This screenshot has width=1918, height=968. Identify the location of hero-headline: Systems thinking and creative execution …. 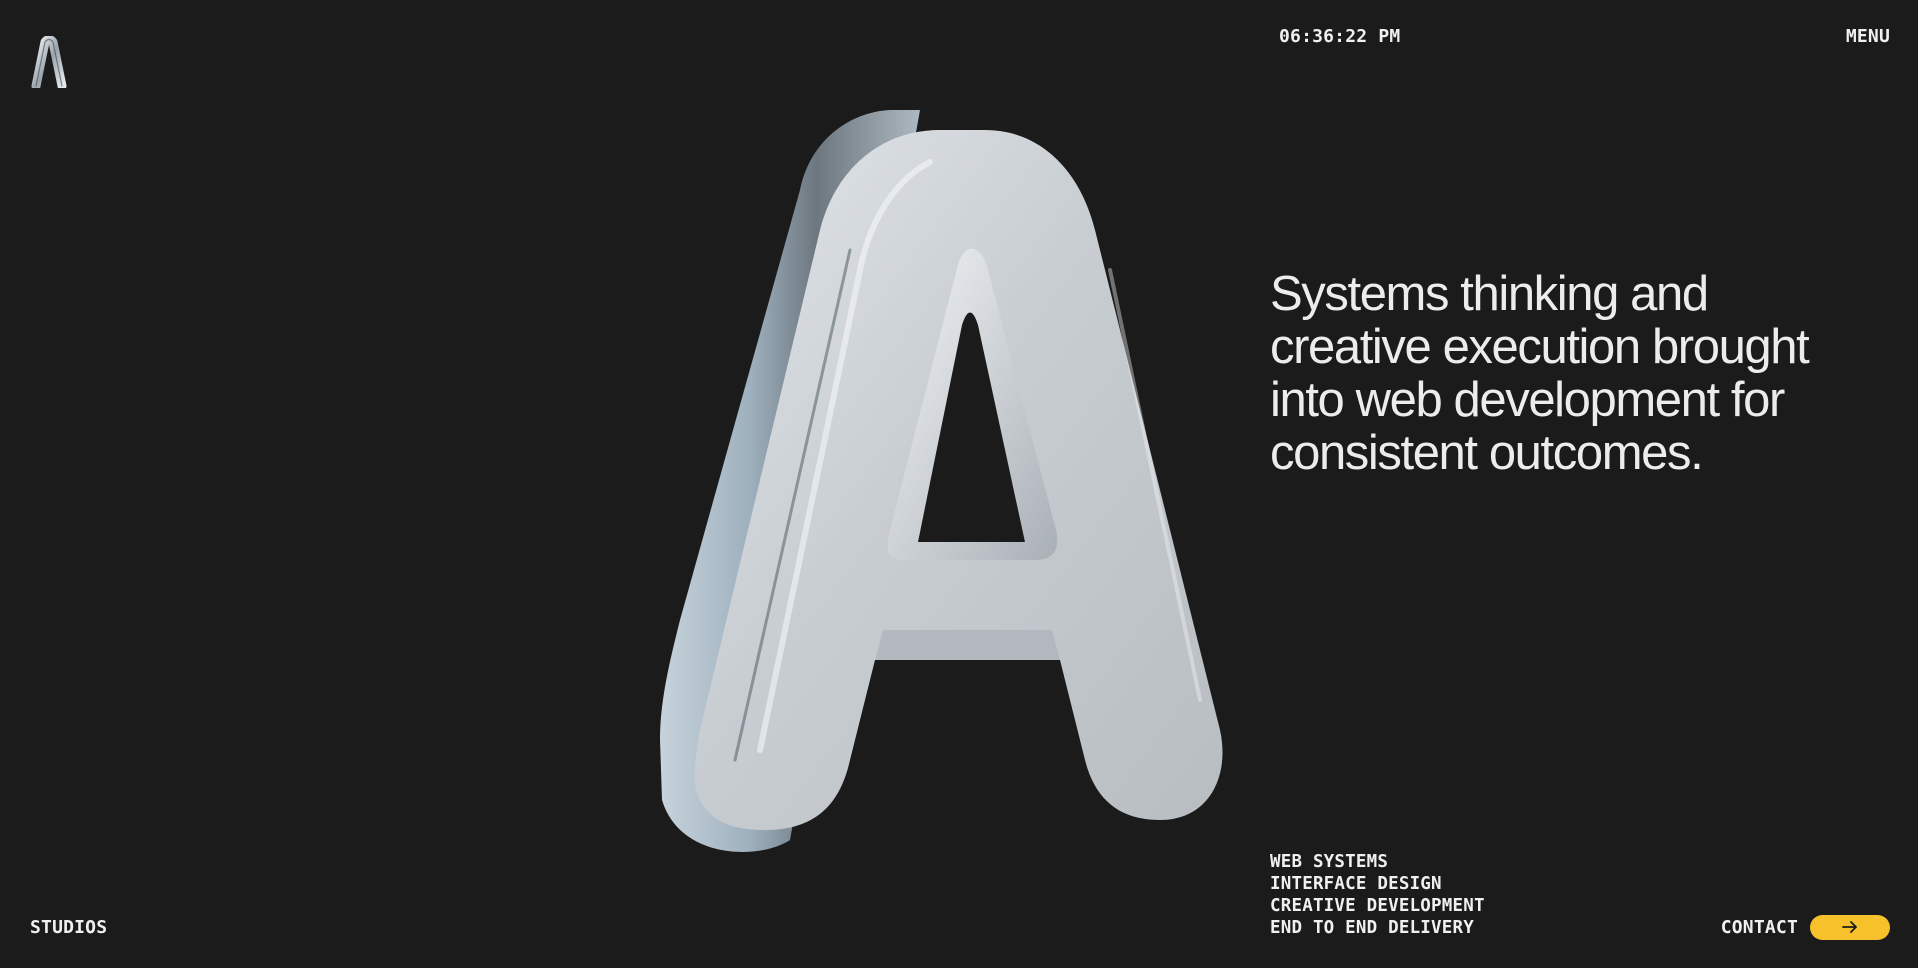
(1540, 373).